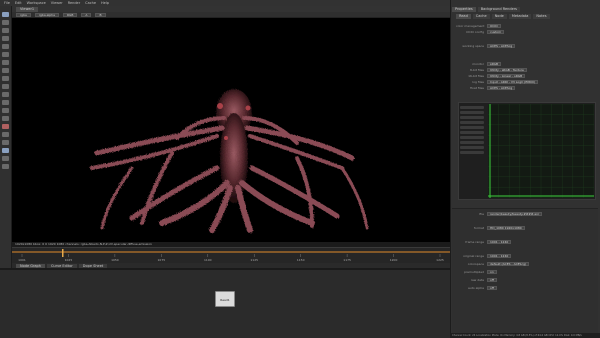  Describe the element at coordinates (5, 38) in the screenshot. I see `channel-tool-icon` at that location.